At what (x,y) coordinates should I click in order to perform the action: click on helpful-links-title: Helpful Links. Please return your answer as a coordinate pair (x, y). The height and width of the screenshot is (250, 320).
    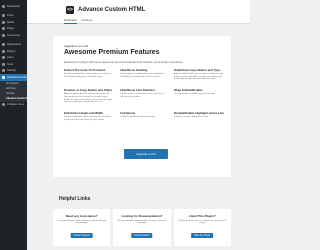
    Looking at the image, I should click on (75, 199).